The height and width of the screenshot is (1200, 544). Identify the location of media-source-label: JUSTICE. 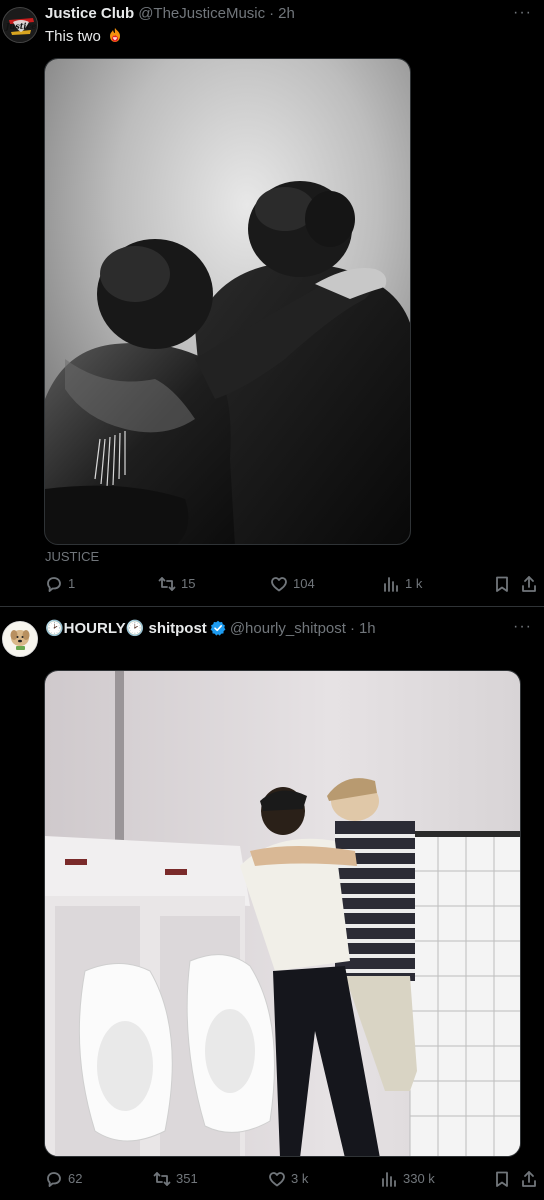
(72, 556).